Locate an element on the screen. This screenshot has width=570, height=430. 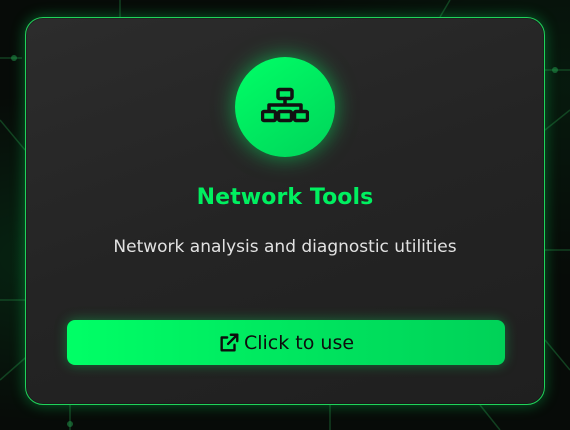
button-label: Click to use is located at coordinates (299, 342).